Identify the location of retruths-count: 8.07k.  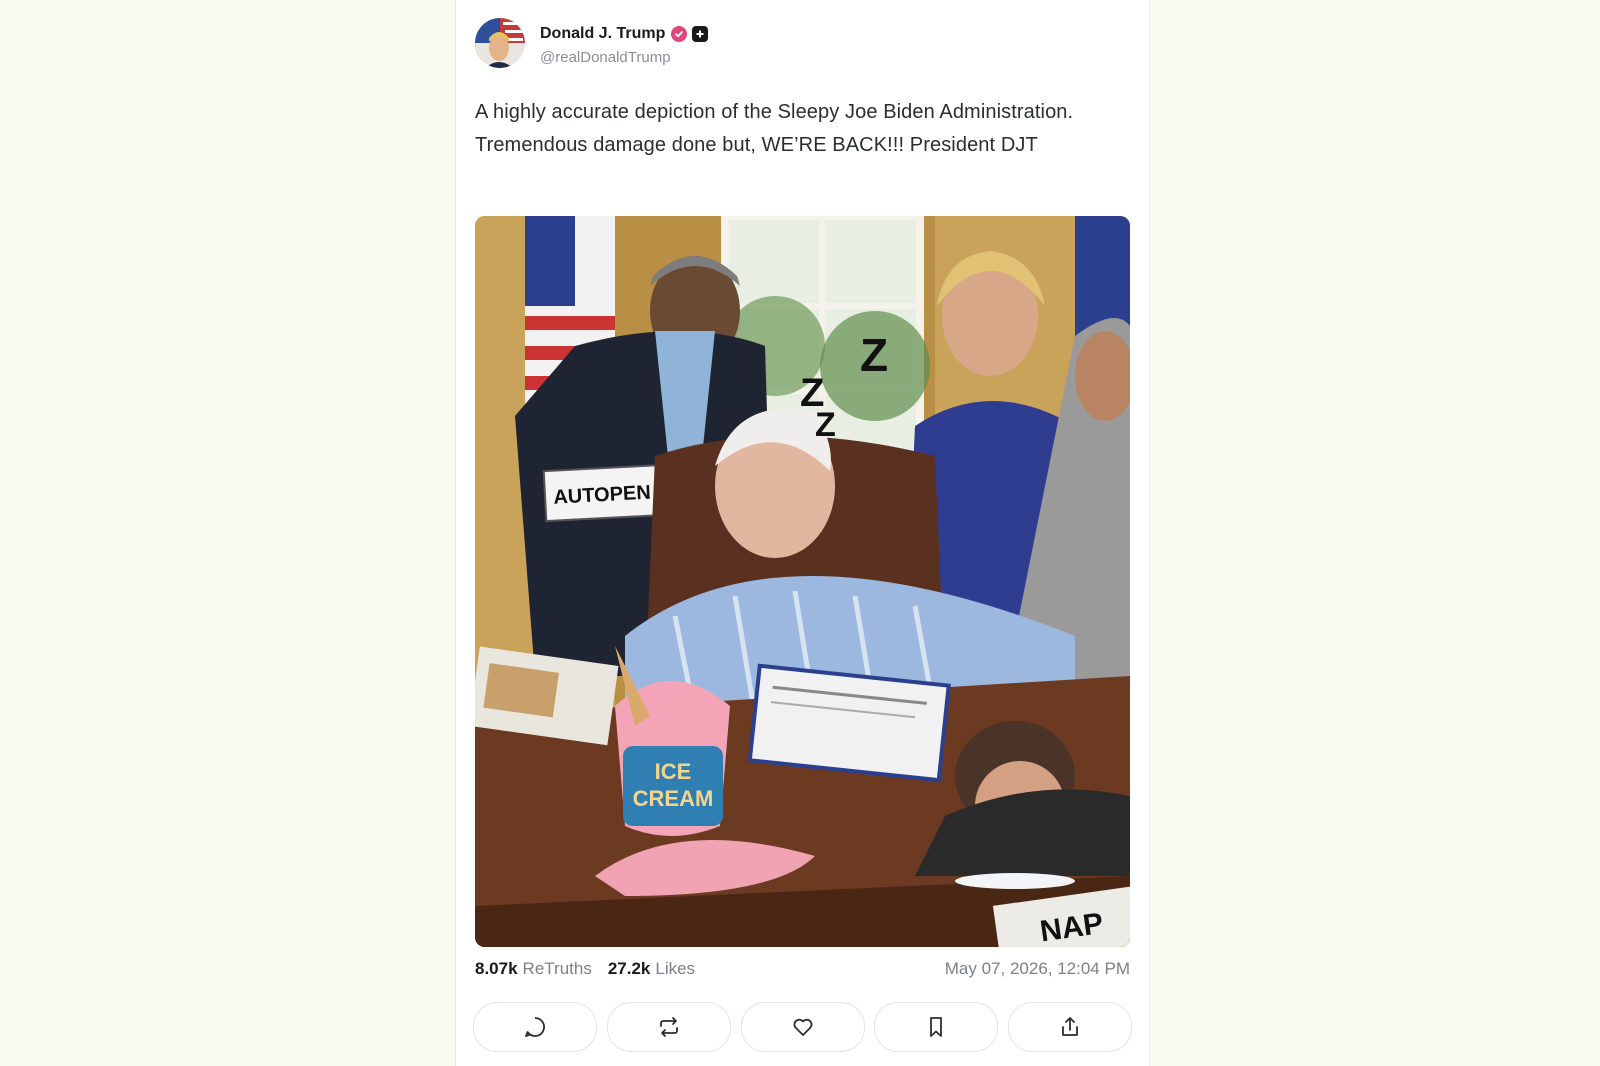
(496, 968).